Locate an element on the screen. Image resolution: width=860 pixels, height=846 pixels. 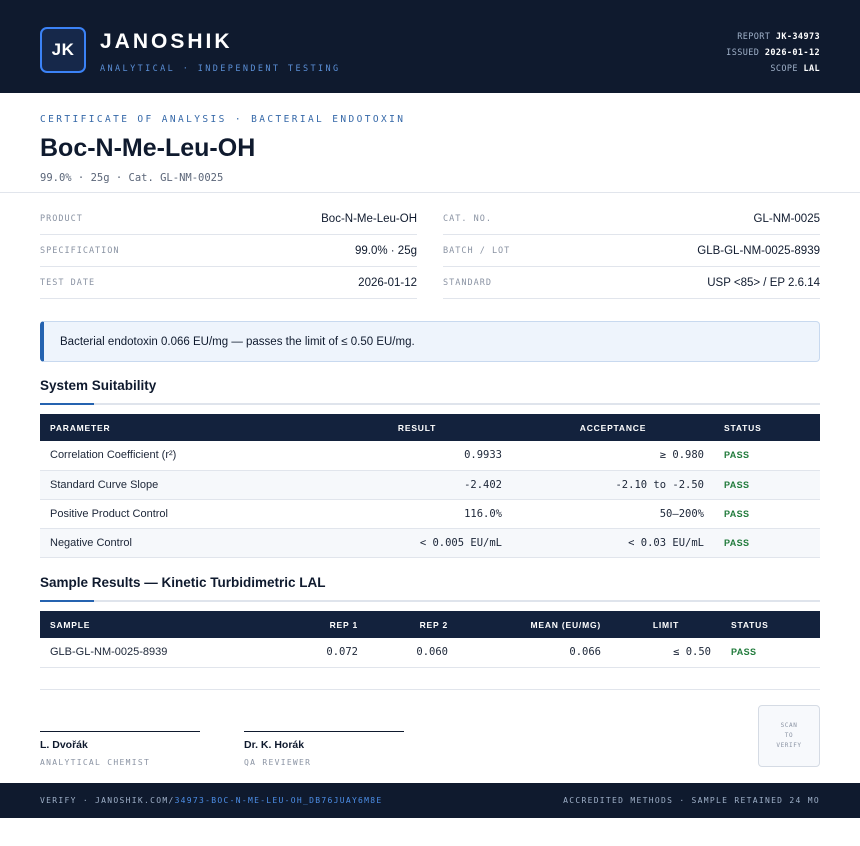
issued-line: ISSUED 2026-01-12 is located at coordinates (773, 53).